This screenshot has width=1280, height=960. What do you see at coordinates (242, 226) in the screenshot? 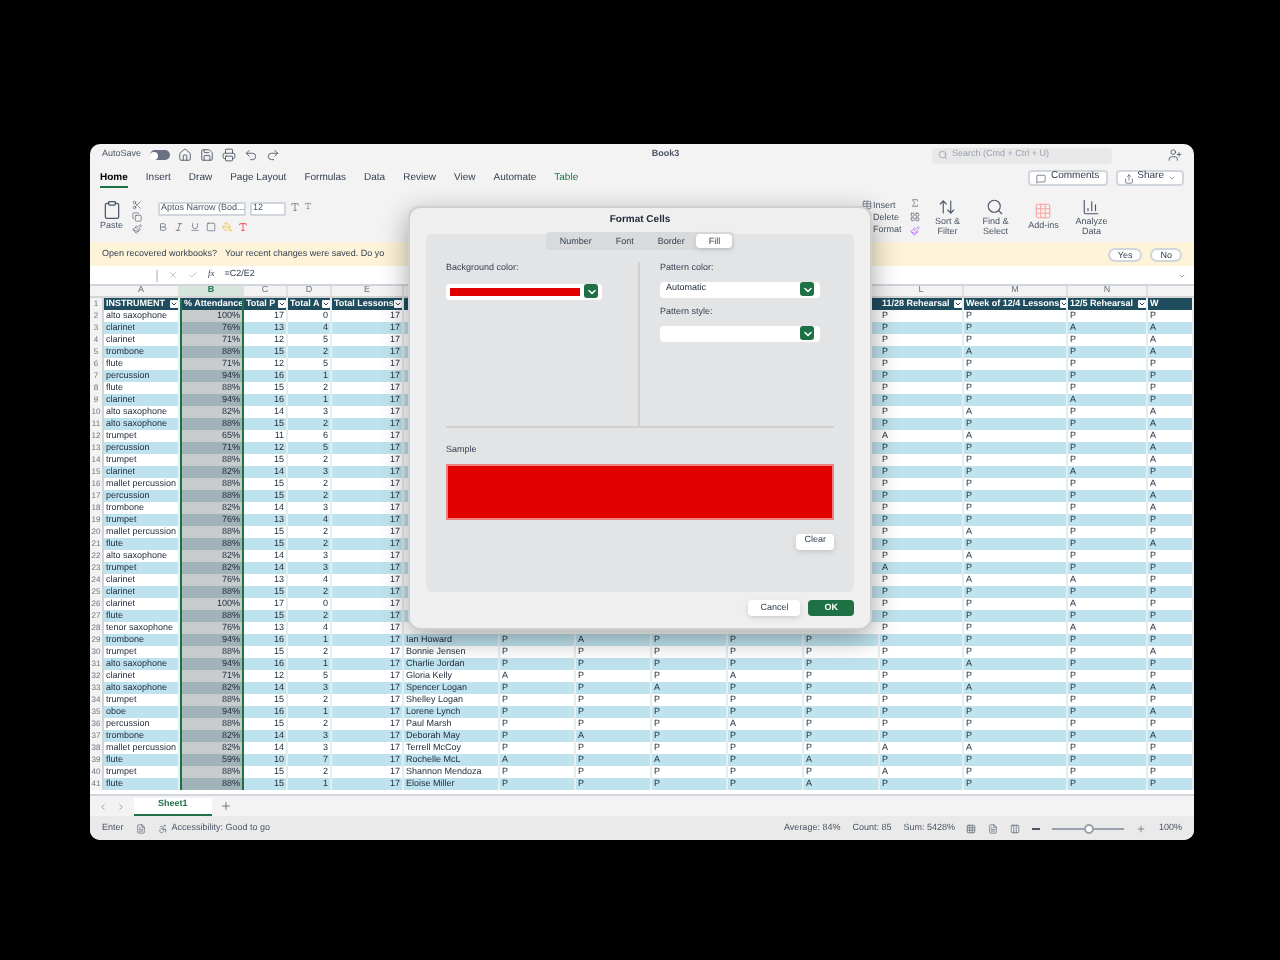
I see `font-color-icon` at bounding box center [242, 226].